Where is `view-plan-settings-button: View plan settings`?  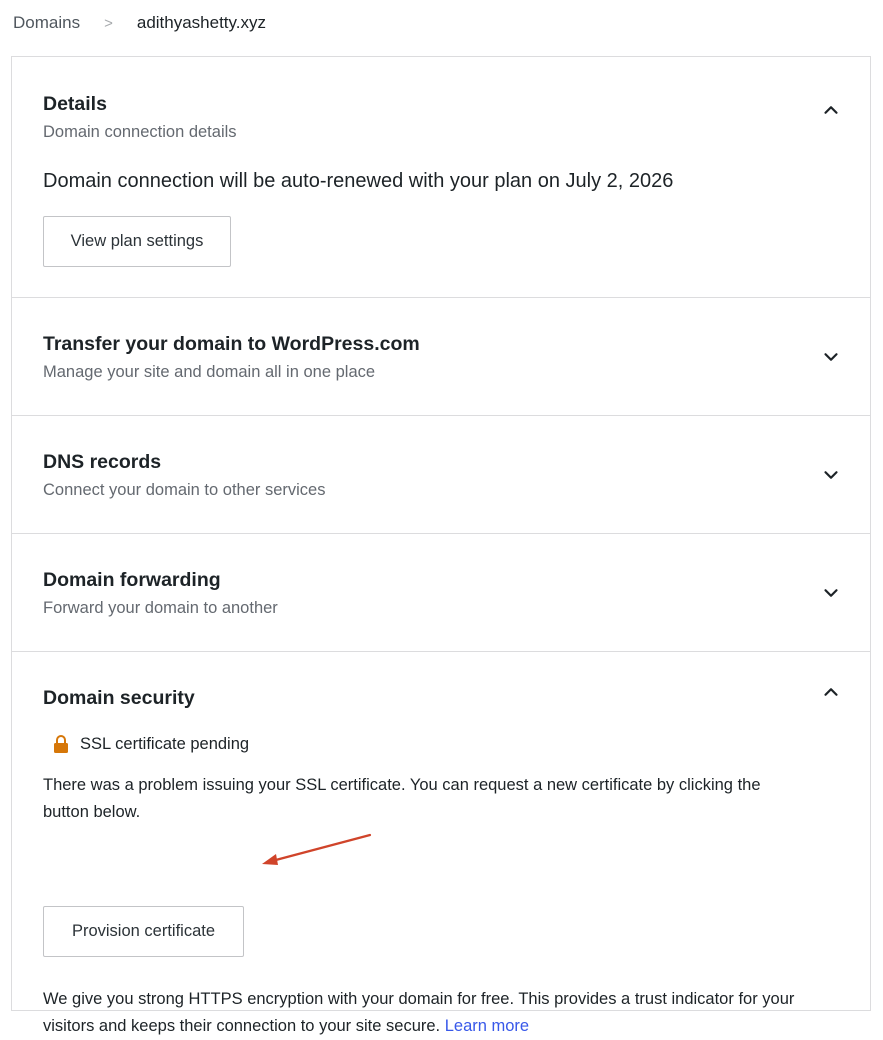 view-plan-settings-button: View plan settings is located at coordinates (137, 241).